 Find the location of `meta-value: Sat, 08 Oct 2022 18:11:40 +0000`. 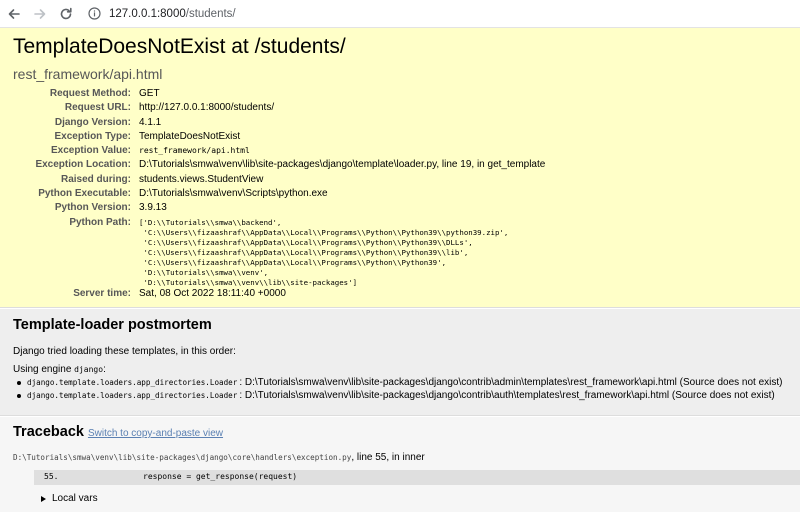

meta-value: Sat, 08 Oct 2022 18:11:40 +0000 is located at coordinates (212, 293).